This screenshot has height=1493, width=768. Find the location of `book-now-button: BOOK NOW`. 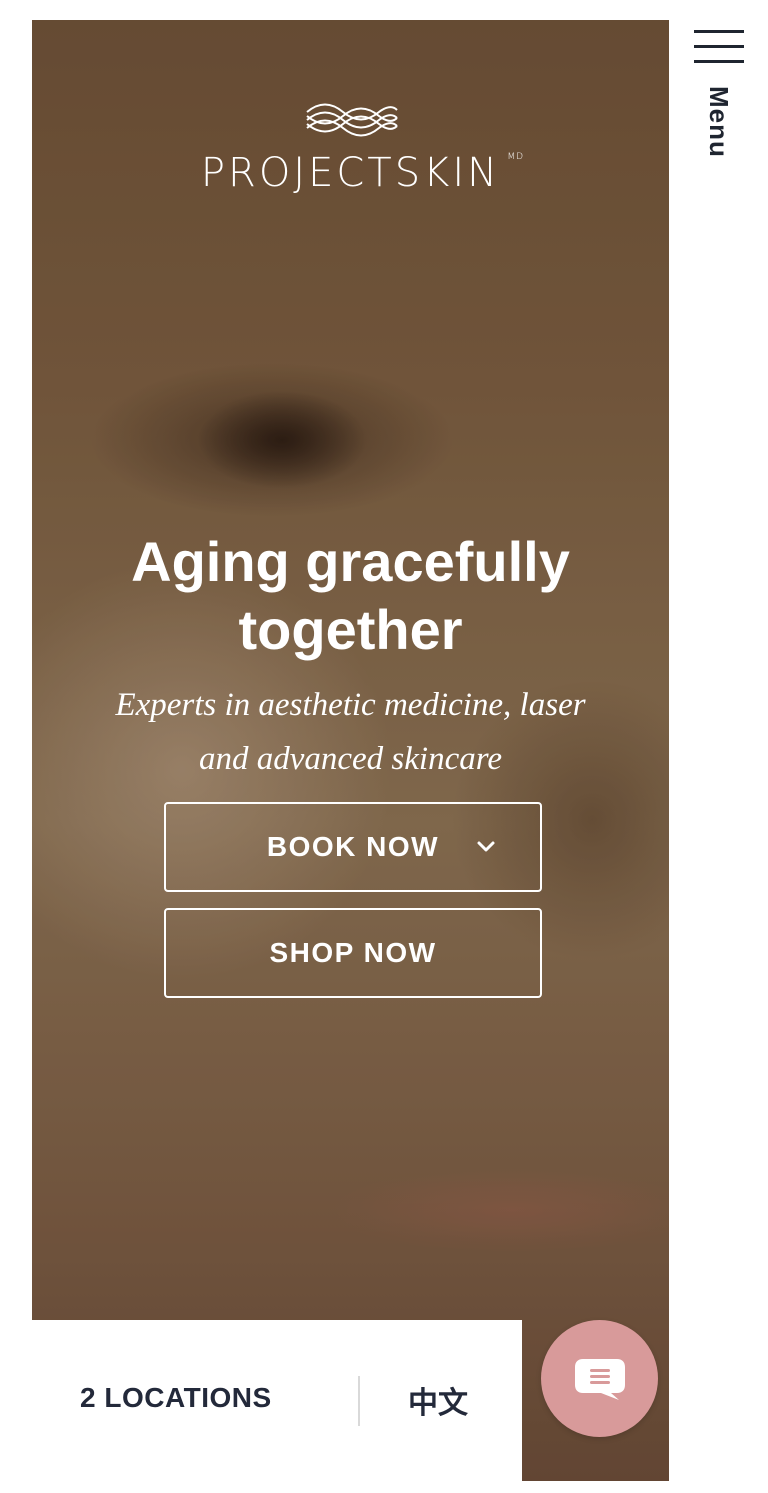

book-now-button: BOOK NOW is located at coordinates (353, 847).